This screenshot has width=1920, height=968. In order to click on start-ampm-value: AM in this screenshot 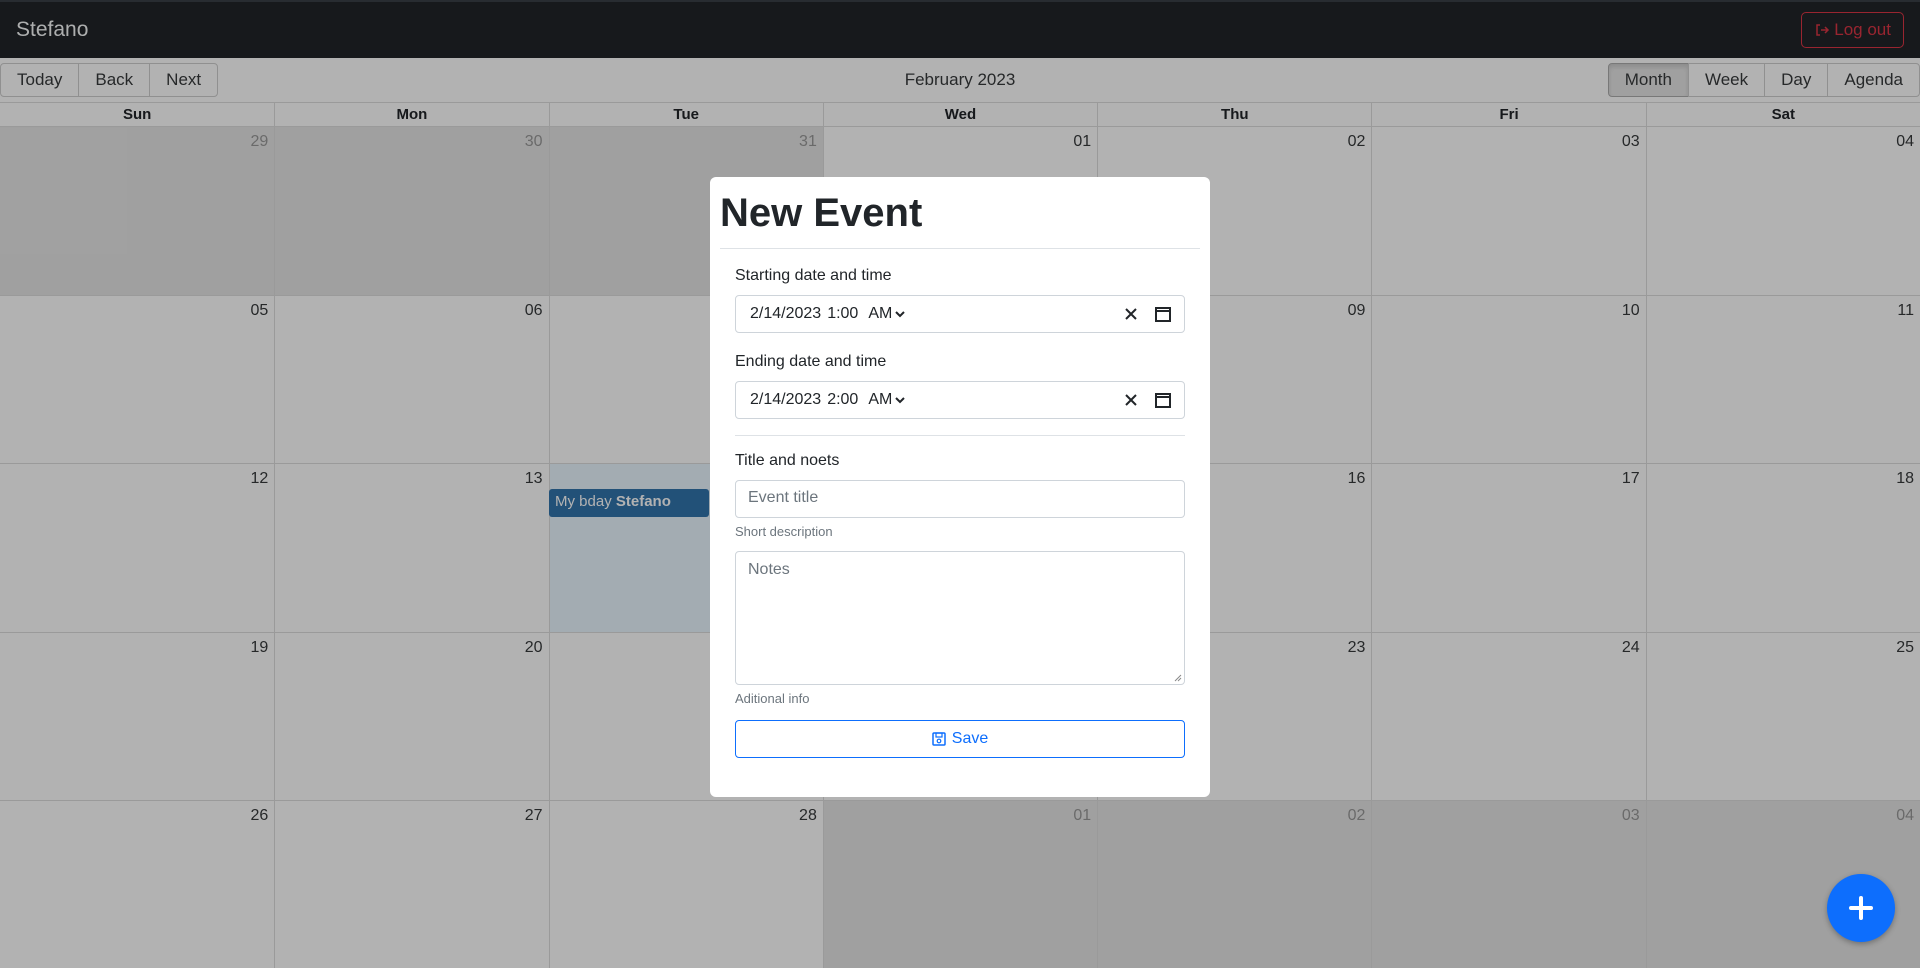, I will do `click(880, 313)`.